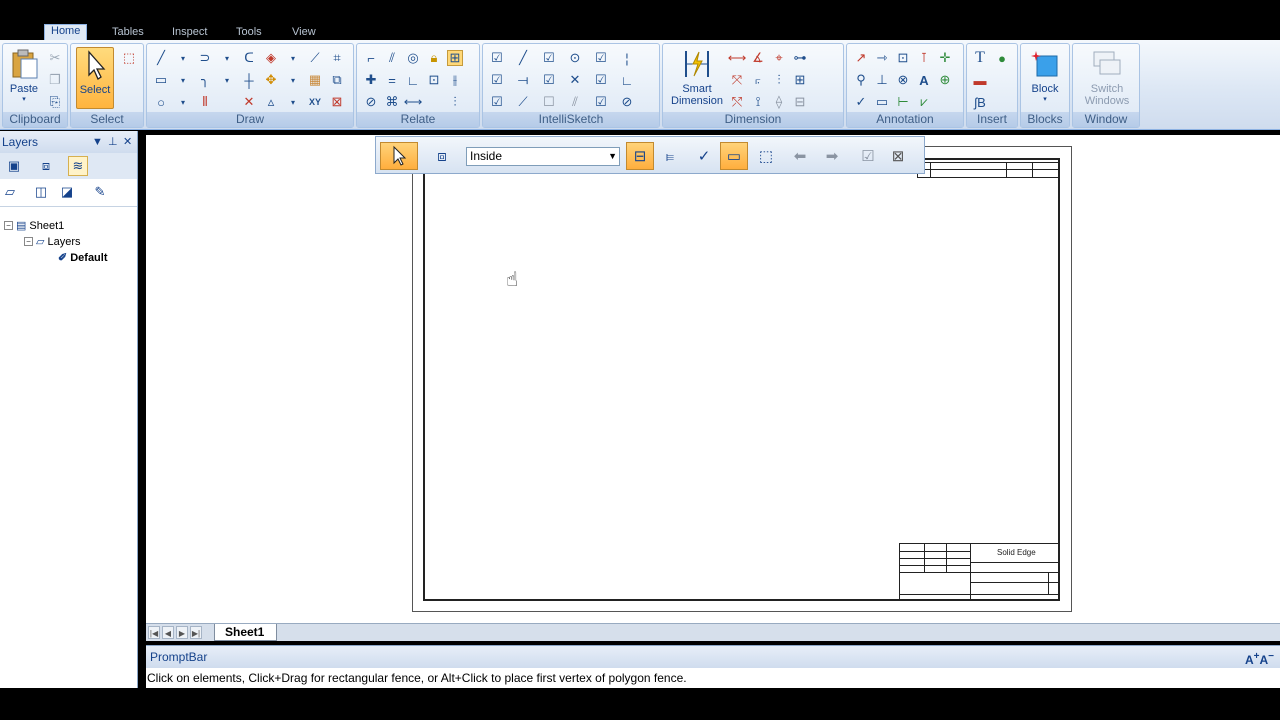 This screenshot has width=1280, height=720. I want to click on block-button: Block ▾, so click(1045, 75).